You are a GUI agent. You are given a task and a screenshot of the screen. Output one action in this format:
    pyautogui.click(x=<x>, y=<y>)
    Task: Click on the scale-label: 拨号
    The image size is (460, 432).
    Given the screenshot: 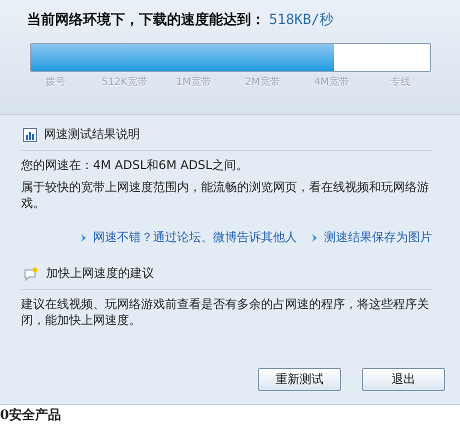 What is the action you would take?
    pyautogui.click(x=55, y=82)
    